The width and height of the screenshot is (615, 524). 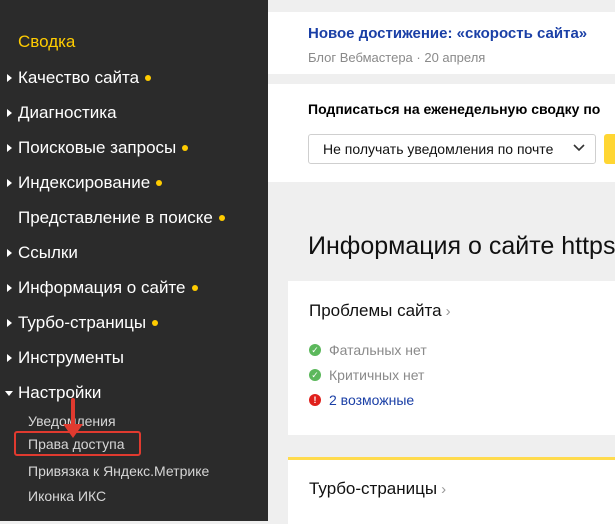 What do you see at coordinates (118, 471) in the screenshot?
I see `sidebar-subitem-metrika-binding: Привязка к Яндекс.Метрике` at bounding box center [118, 471].